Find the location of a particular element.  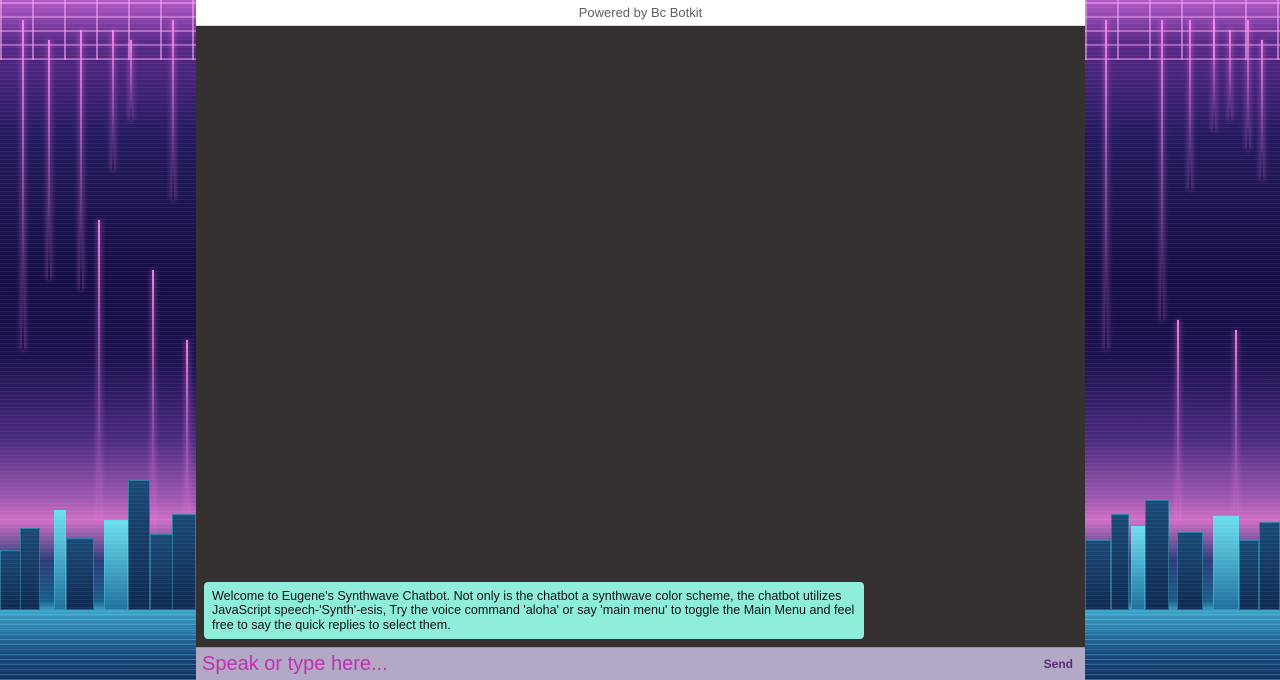

send-button: Send is located at coordinates (1057, 664).